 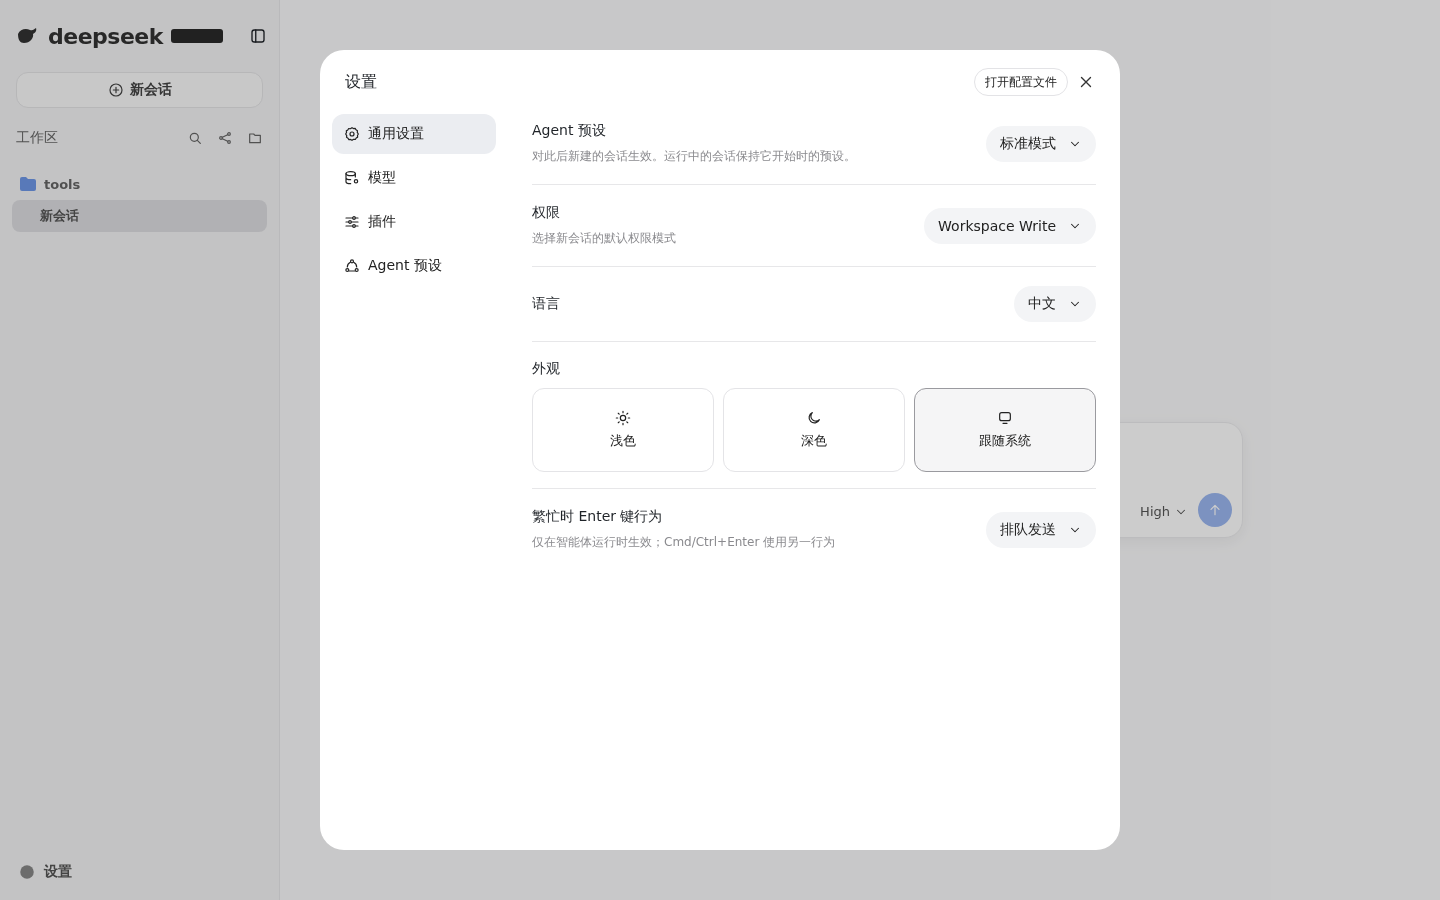 I want to click on dropdown: 标准模式, so click(x=1041, y=143).